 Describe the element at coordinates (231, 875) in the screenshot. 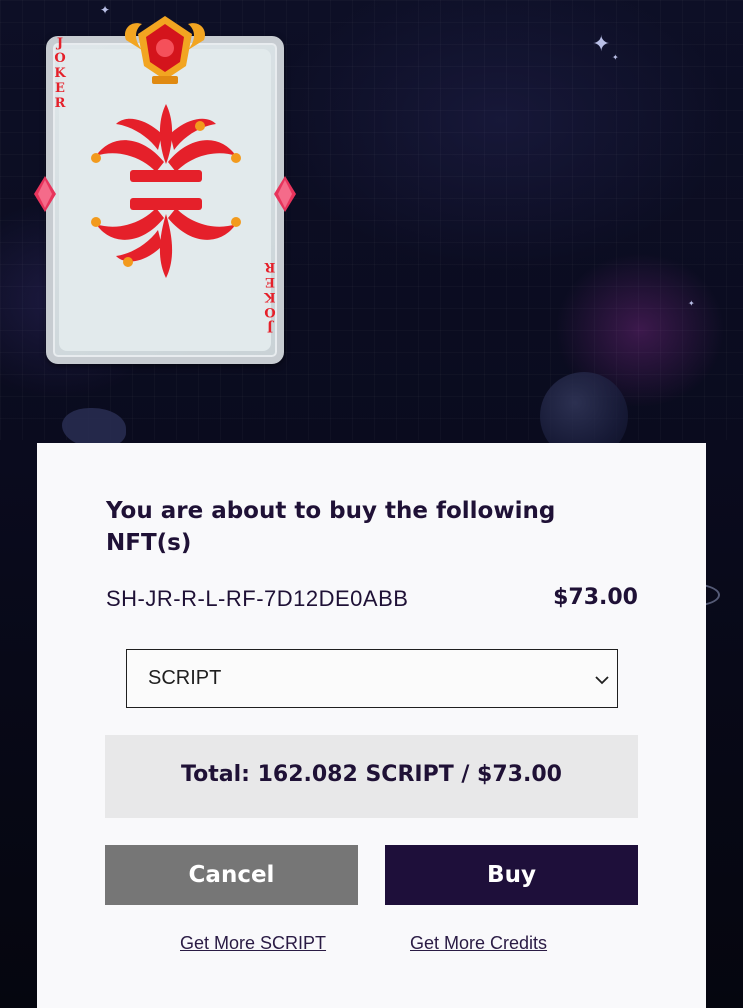

I see `cancel-button: Cancel` at that location.